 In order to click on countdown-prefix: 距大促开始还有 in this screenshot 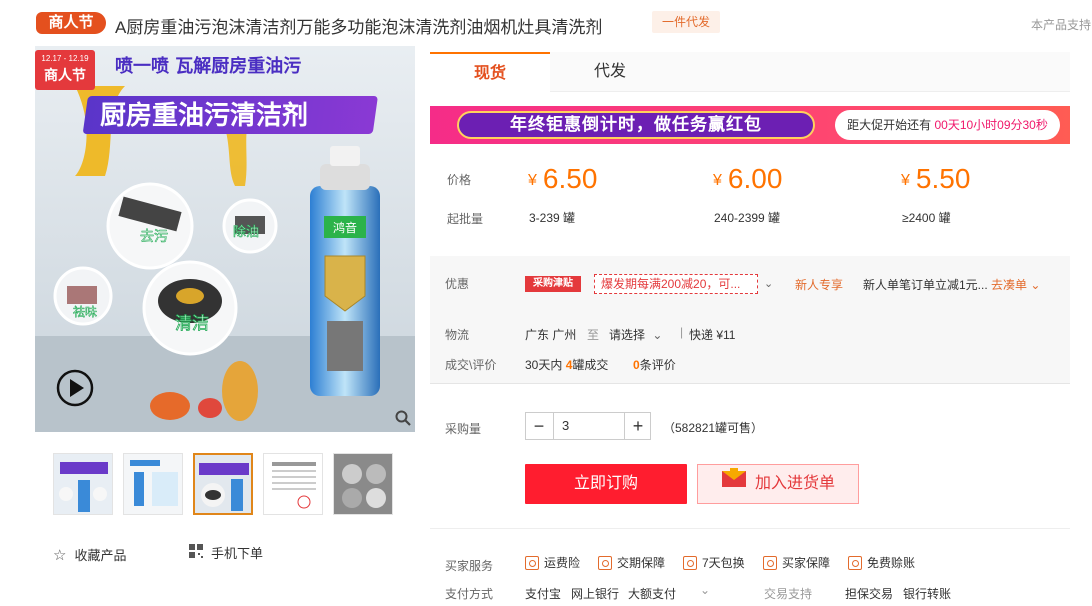, I will do `click(889, 125)`.